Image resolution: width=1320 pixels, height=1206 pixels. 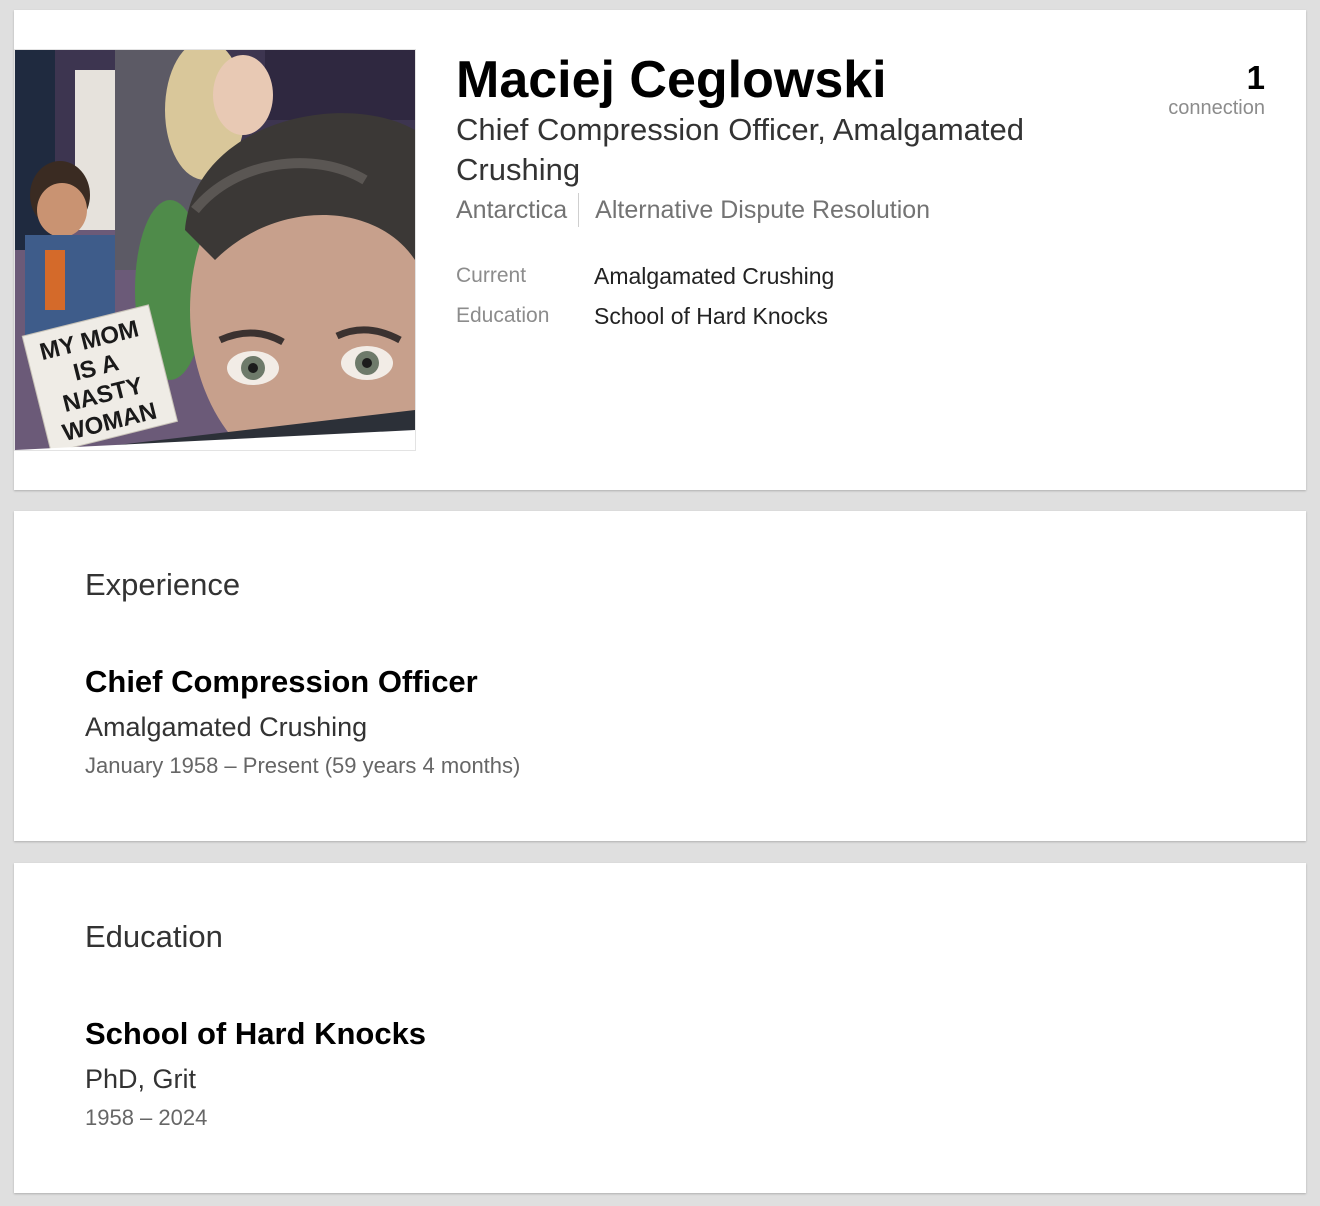 I want to click on fact-label: Education, so click(x=503, y=315).